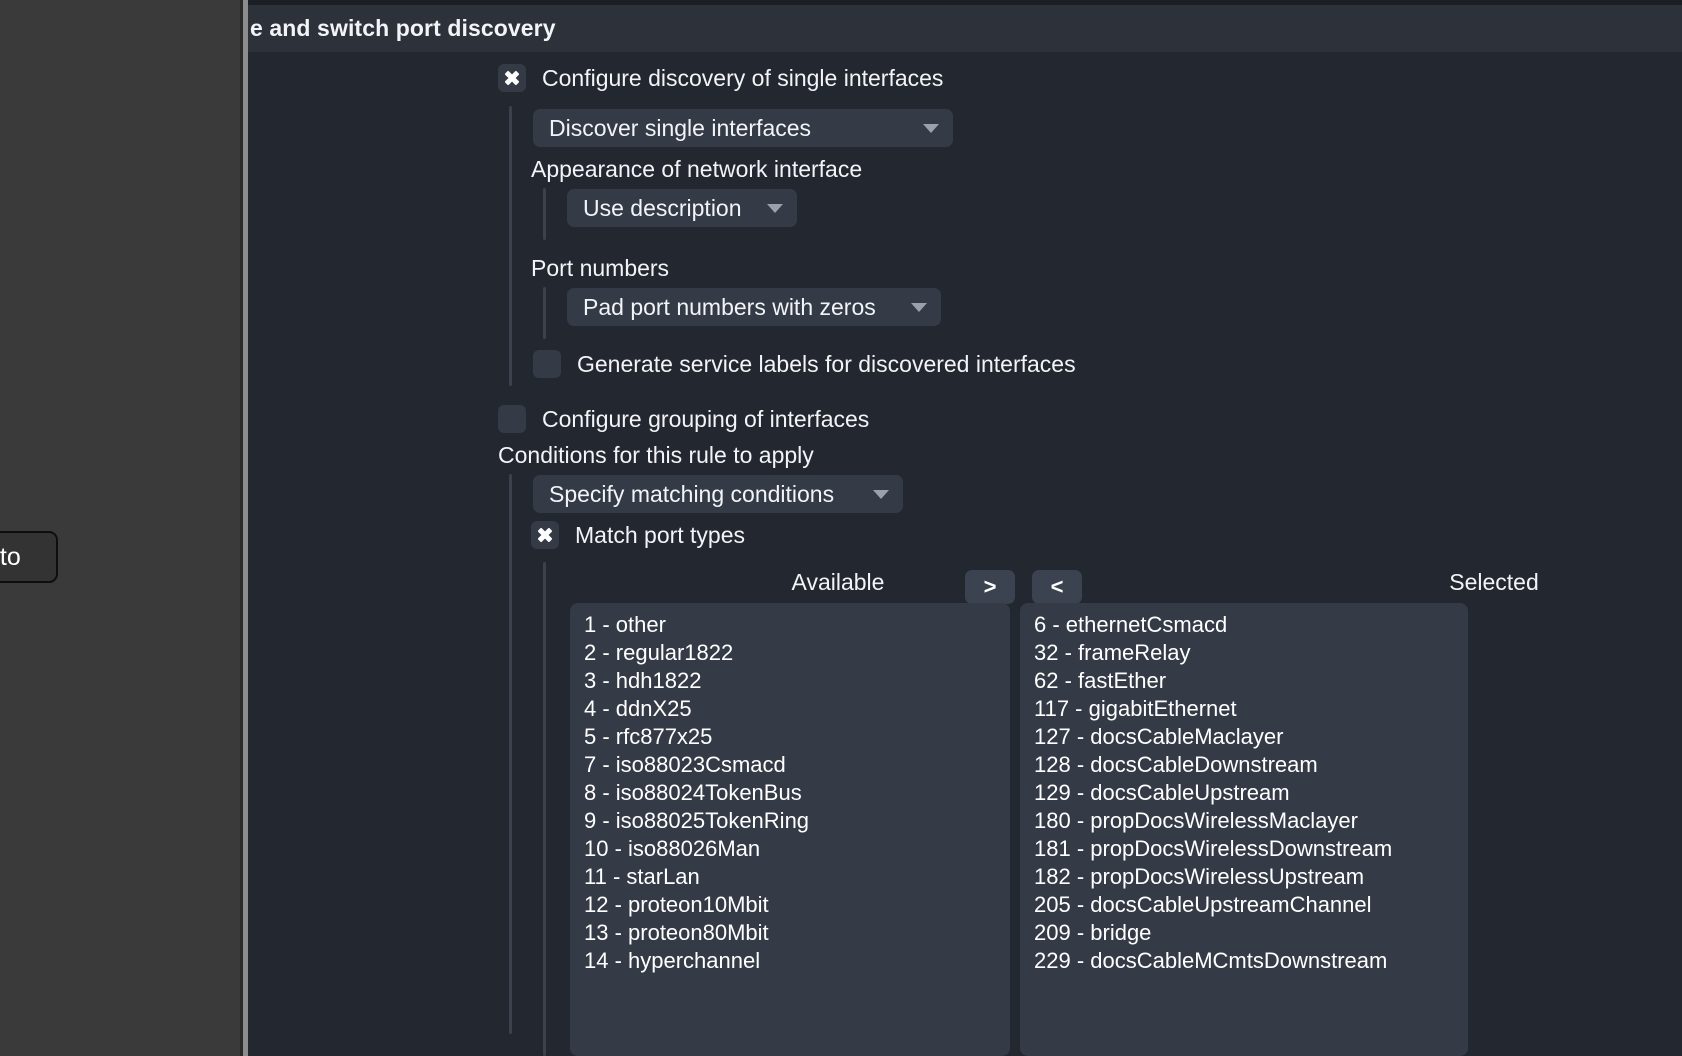  I want to click on move-right-label: >, so click(990, 586).